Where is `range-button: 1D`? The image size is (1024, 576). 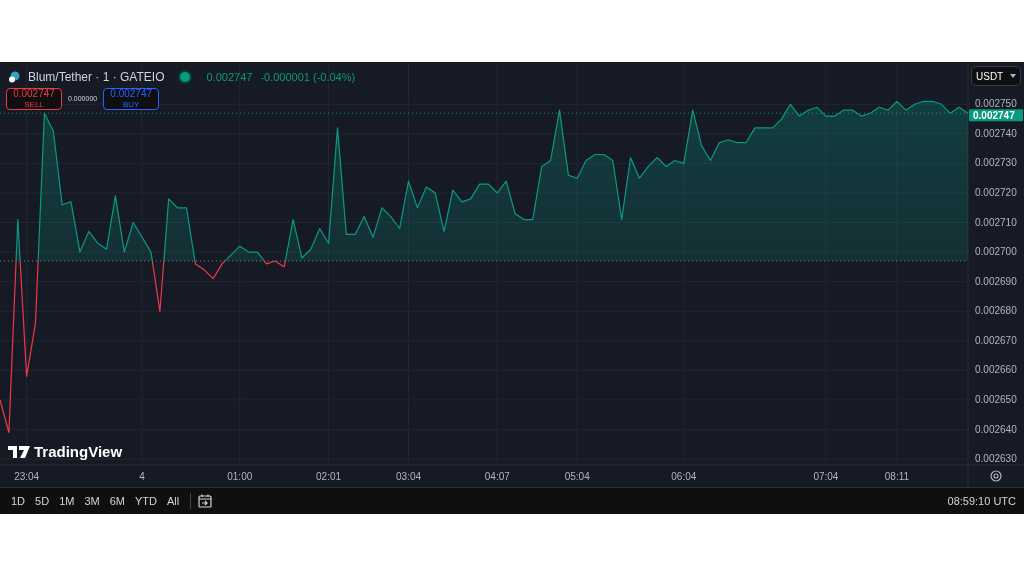 range-button: 1D is located at coordinates (18, 501).